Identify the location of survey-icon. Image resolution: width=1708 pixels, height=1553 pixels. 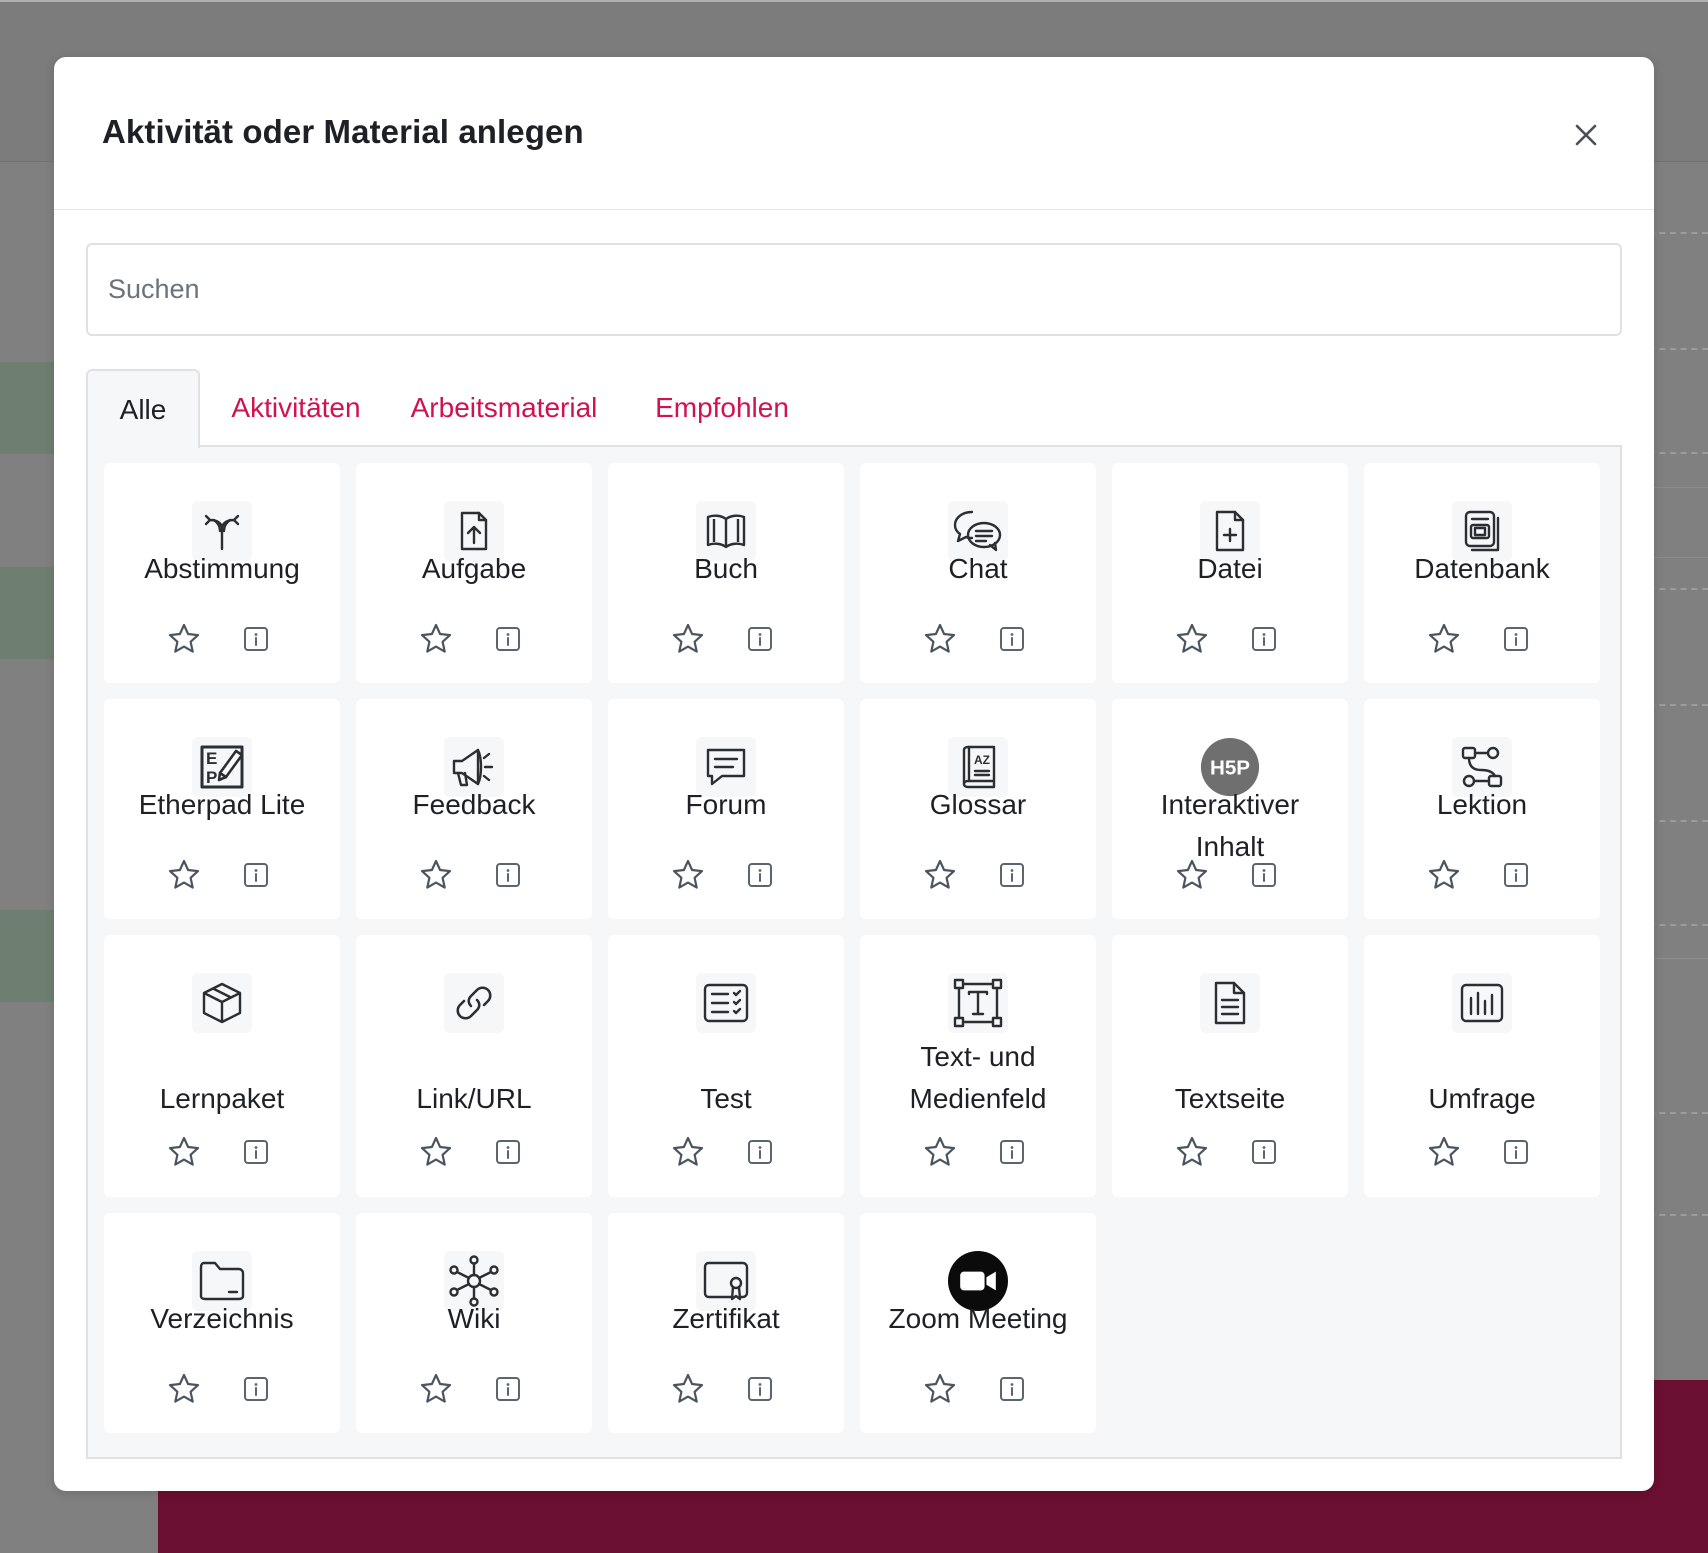
(1482, 1003).